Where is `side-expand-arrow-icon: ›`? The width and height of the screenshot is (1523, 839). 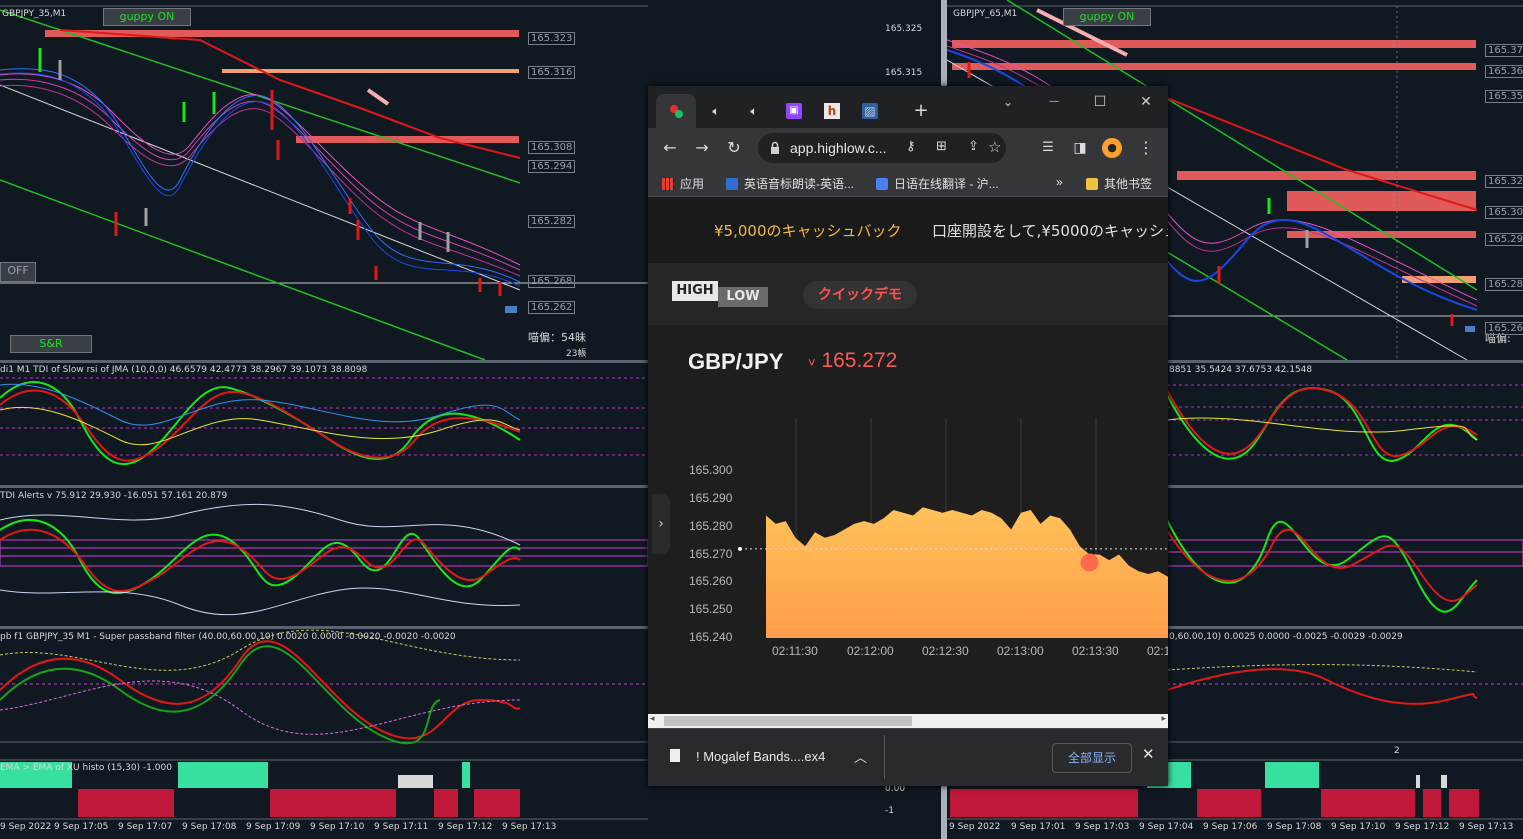
side-expand-arrow-icon: › is located at coordinates (661, 524).